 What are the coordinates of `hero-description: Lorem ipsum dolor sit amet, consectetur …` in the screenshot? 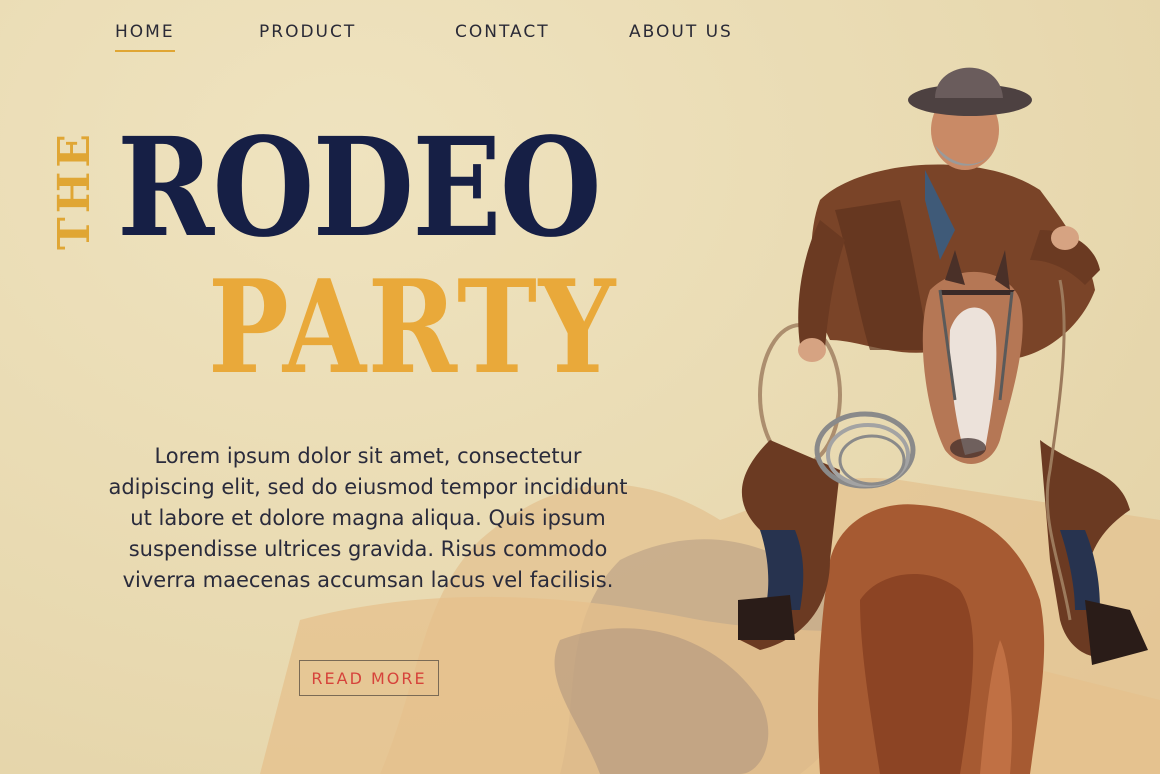 It's located at (368, 518).